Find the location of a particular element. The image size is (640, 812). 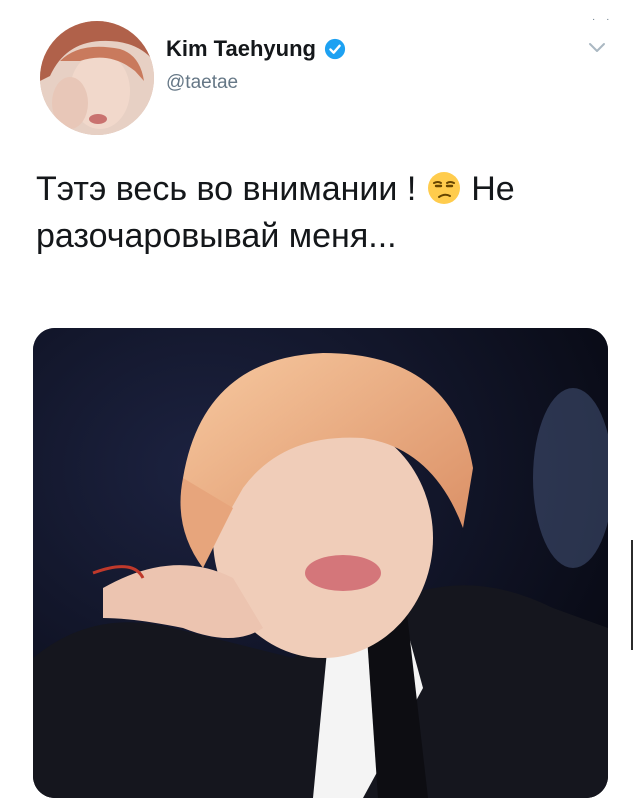

avatar-image is located at coordinates (97, 78).